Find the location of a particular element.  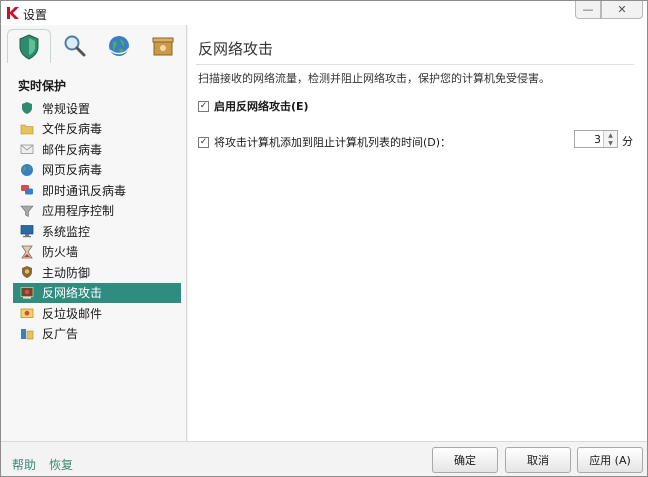

tab-protection is located at coordinates (29, 46).